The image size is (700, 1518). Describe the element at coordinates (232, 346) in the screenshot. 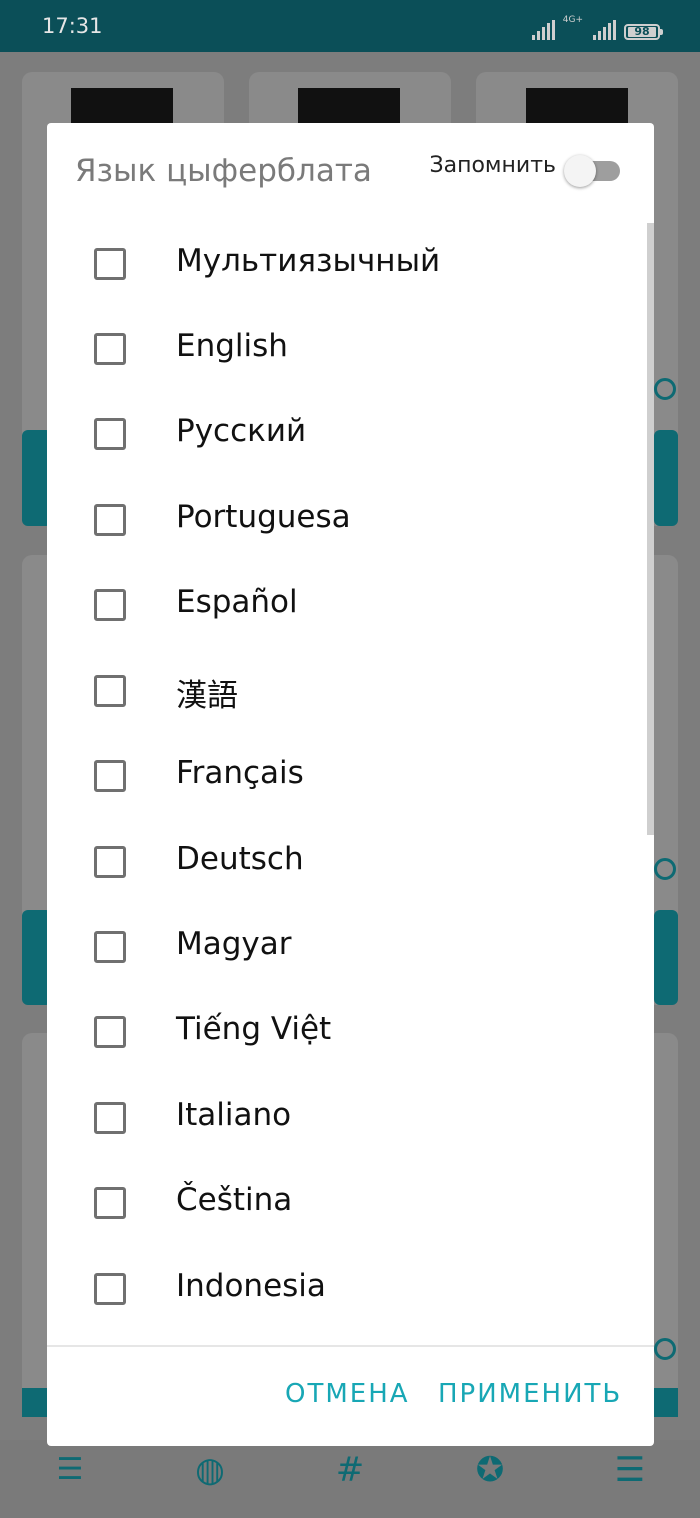

I see `option-label: English` at that location.